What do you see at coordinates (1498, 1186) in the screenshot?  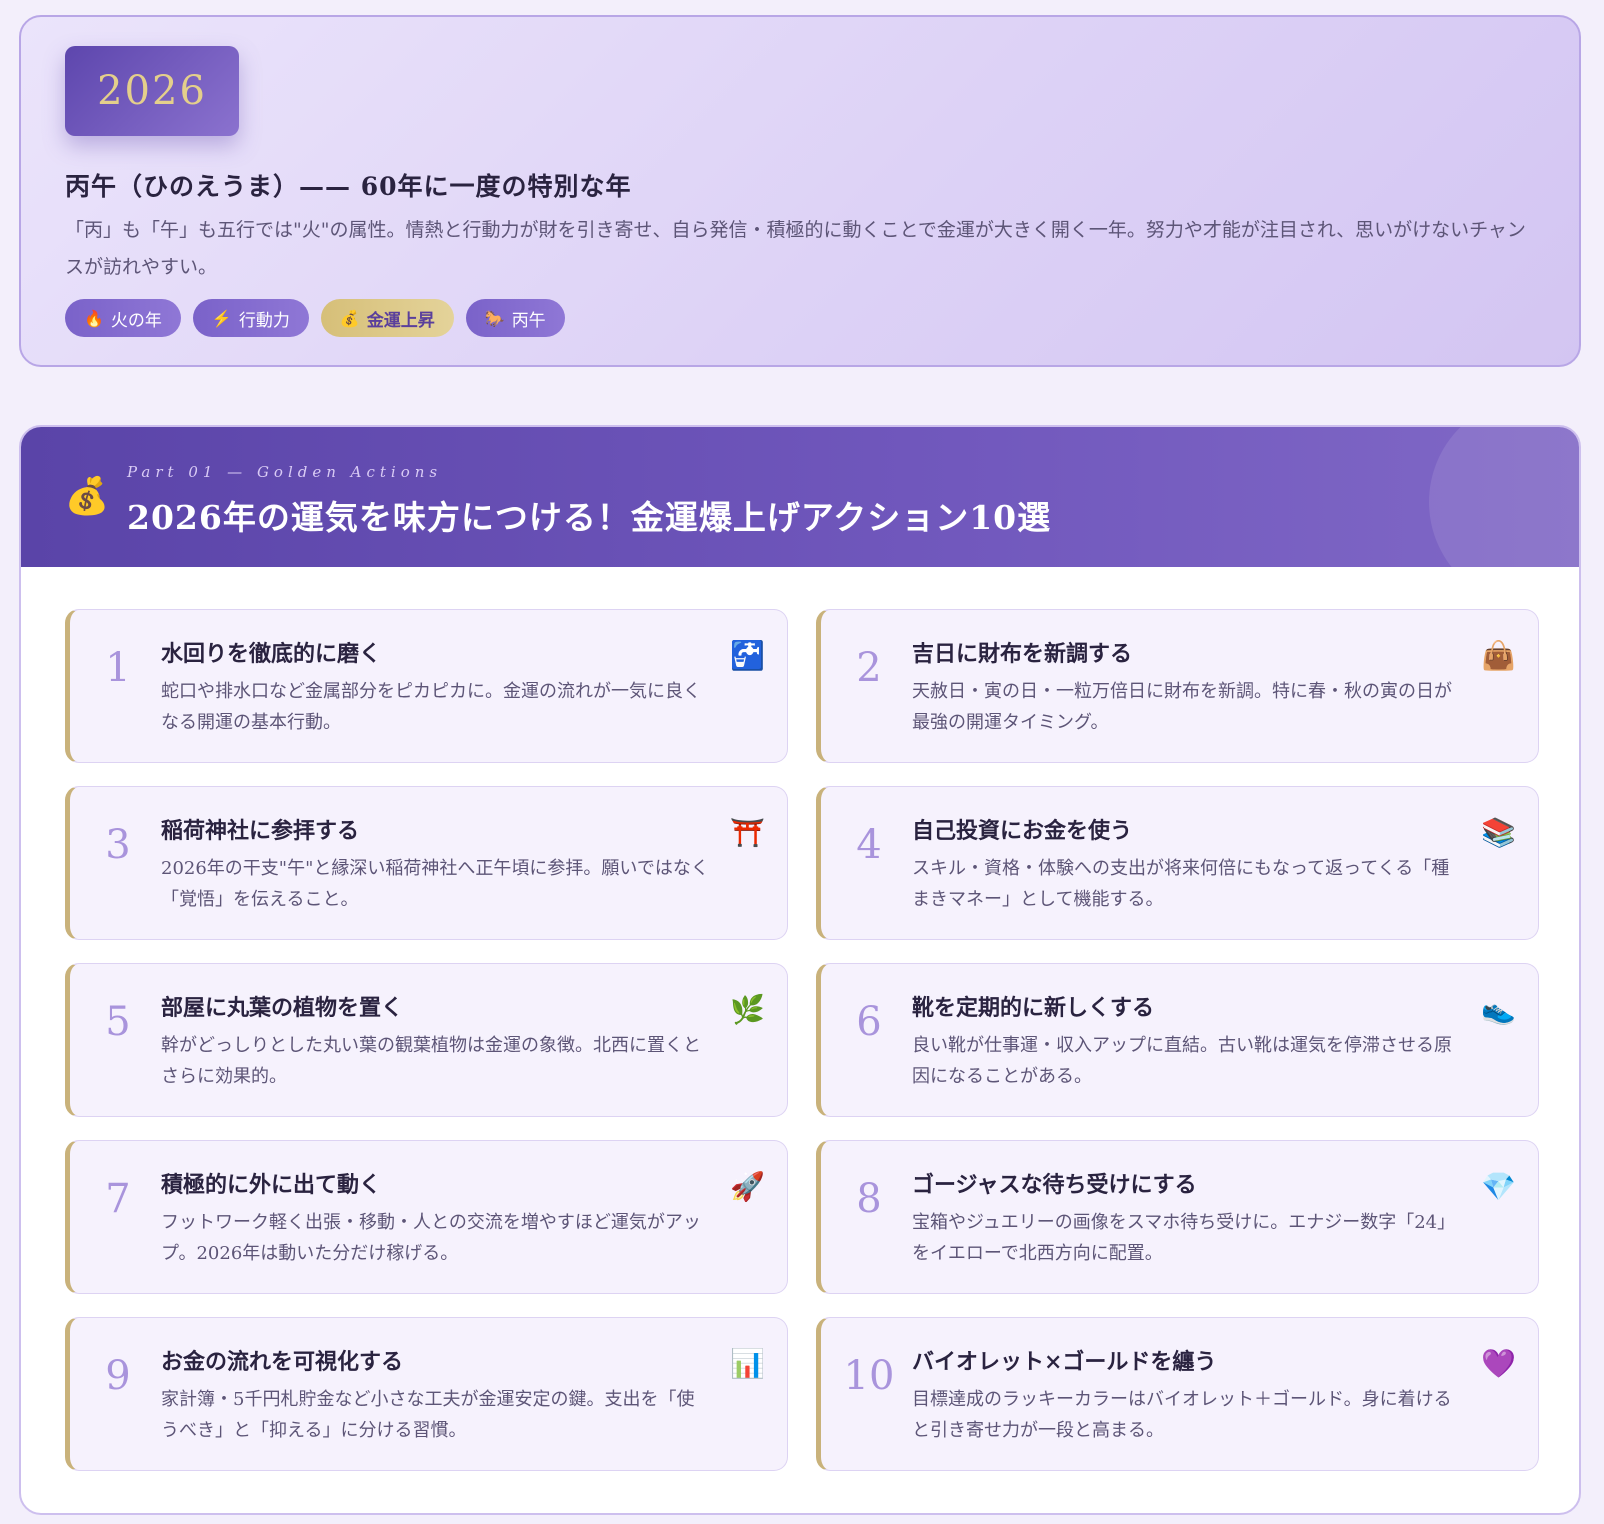 I see `gem-icon: 💎` at bounding box center [1498, 1186].